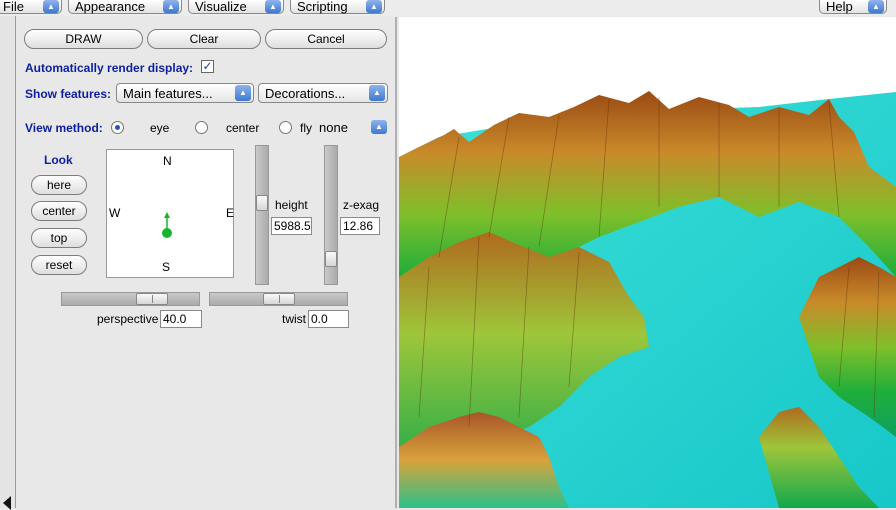 Image resolution: width=896 pixels, height=510 pixels. What do you see at coordinates (59, 211) in the screenshot?
I see `look-center-button: center` at bounding box center [59, 211].